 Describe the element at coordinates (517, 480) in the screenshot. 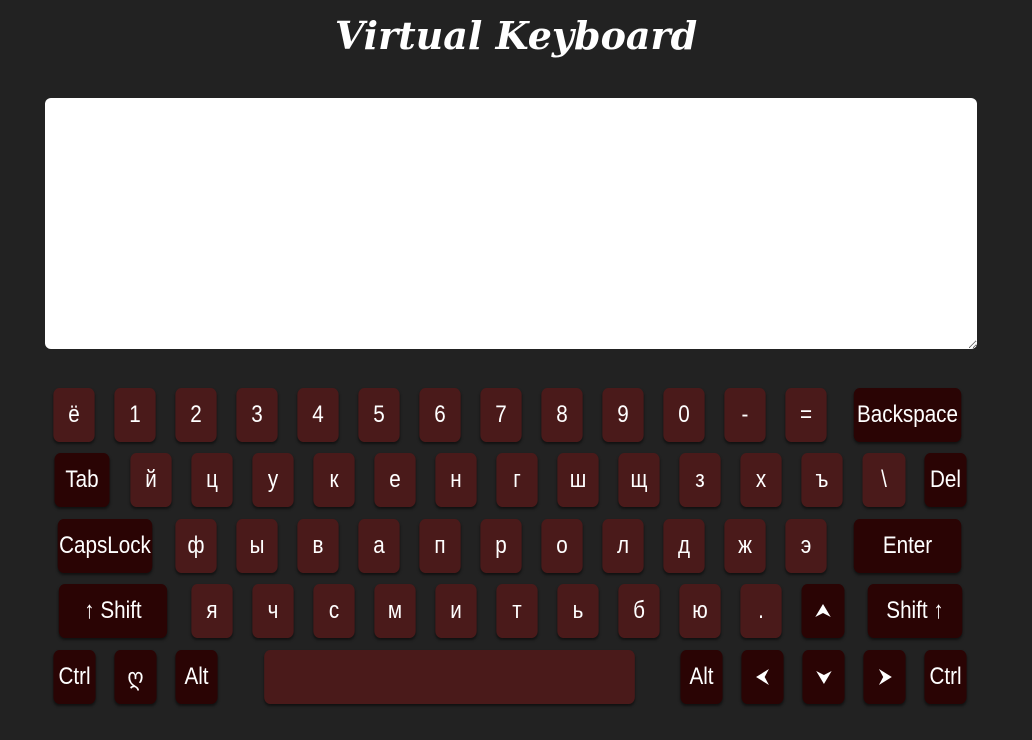

I see `key-г: г` at that location.